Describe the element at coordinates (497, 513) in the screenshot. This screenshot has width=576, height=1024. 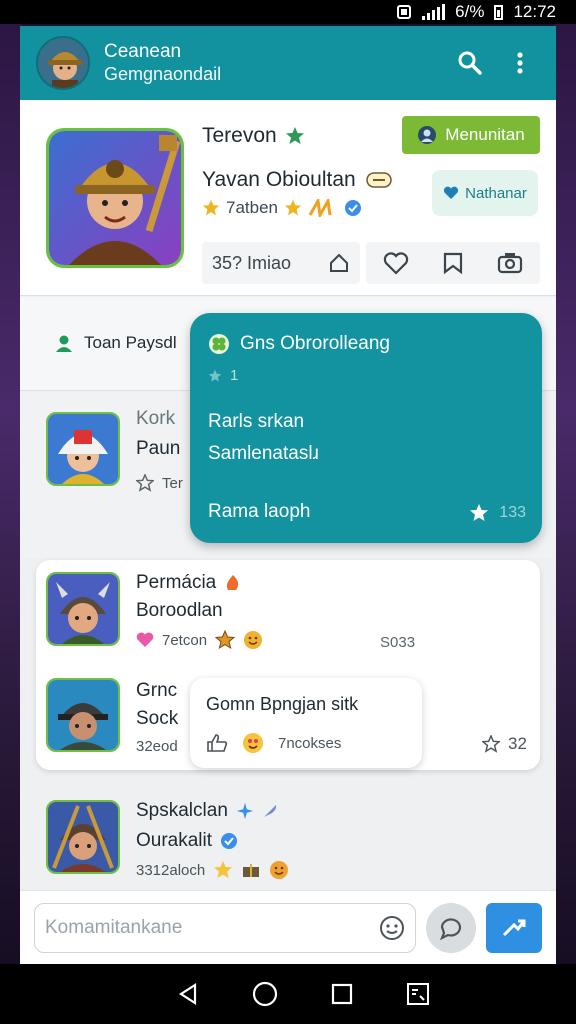
I see `popover-rating: 133` at that location.